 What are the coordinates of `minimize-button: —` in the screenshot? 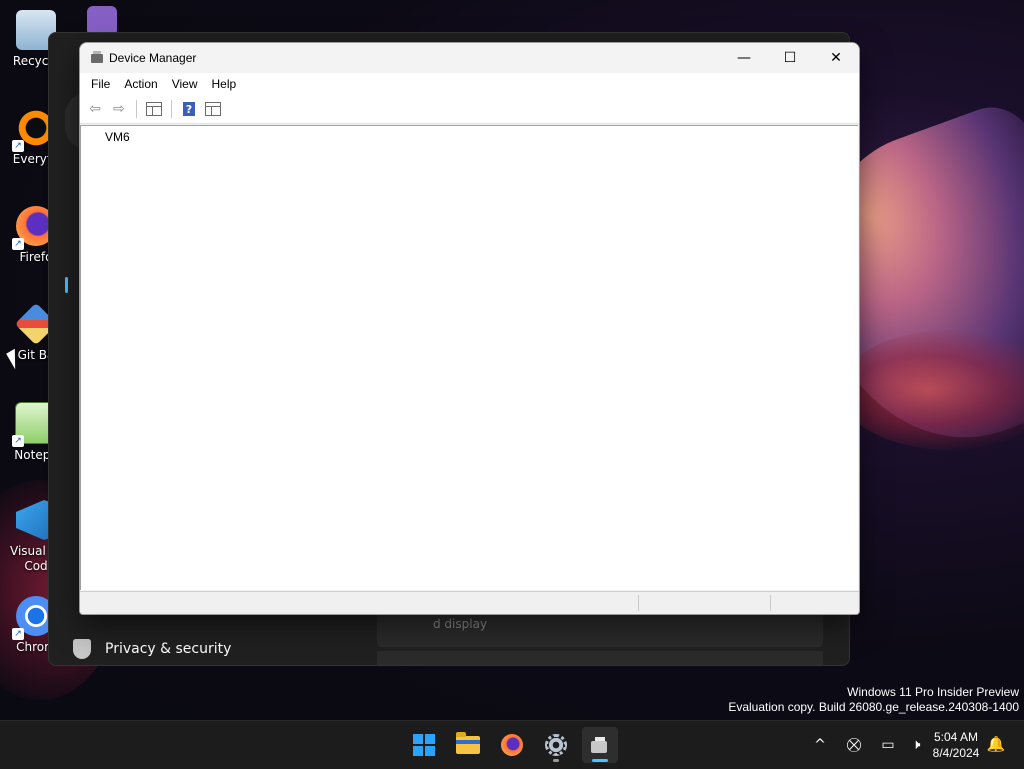 It's located at (744, 58).